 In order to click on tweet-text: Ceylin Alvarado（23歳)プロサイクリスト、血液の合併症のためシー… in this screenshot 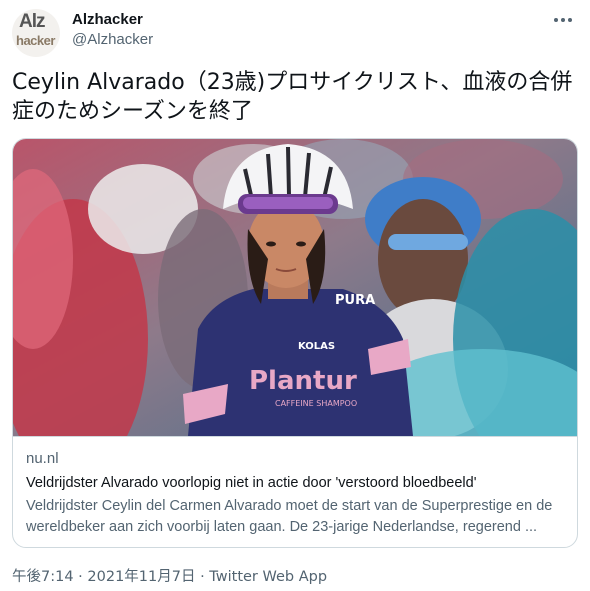, I will do `click(292, 97)`.